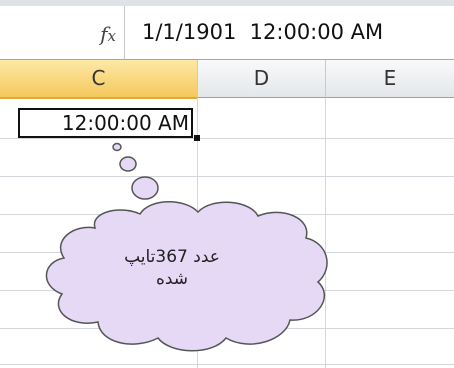  I want to click on callout-line-2: شده, so click(172, 279).